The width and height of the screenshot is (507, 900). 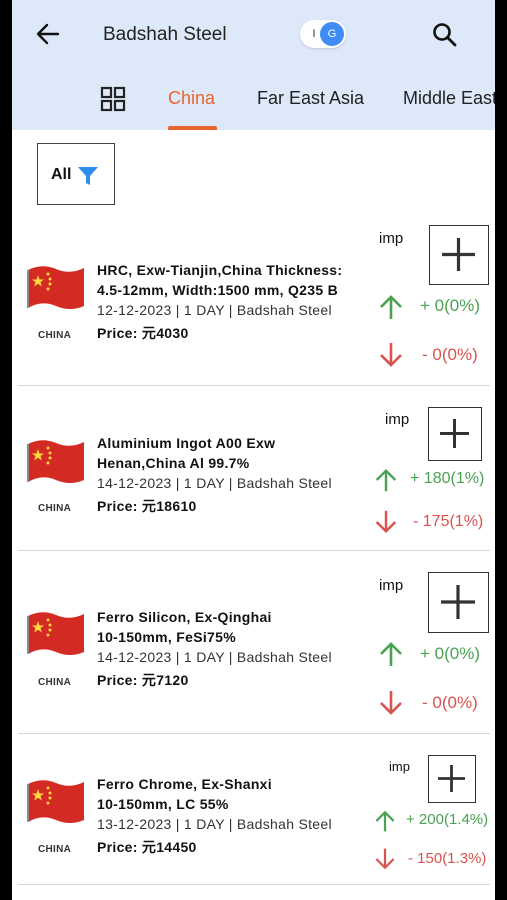 What do you see at coordinates (166, 637) in the screenshot?
I see `description-line-2: 10-150mm, FeSi75%` at bounding box center [166, 637].